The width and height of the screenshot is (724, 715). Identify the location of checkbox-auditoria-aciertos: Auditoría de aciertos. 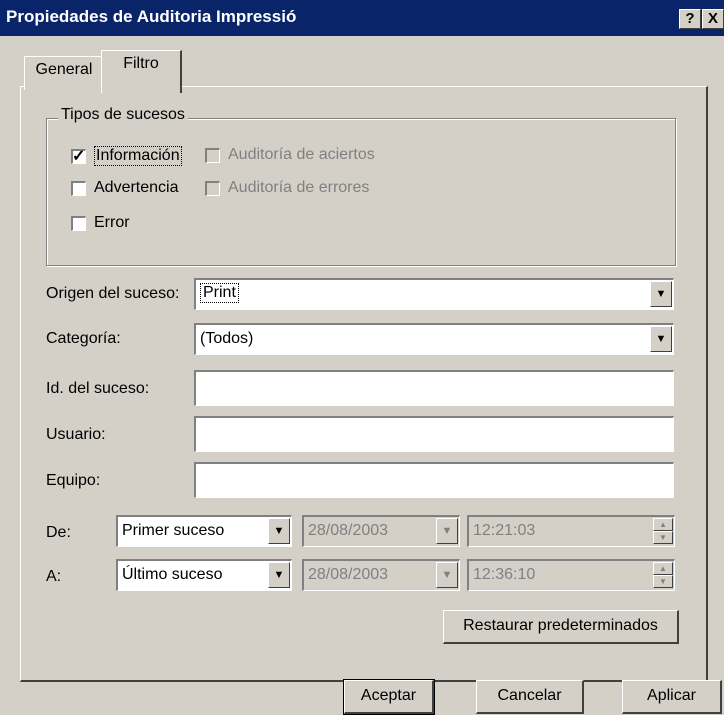
(290, 155).